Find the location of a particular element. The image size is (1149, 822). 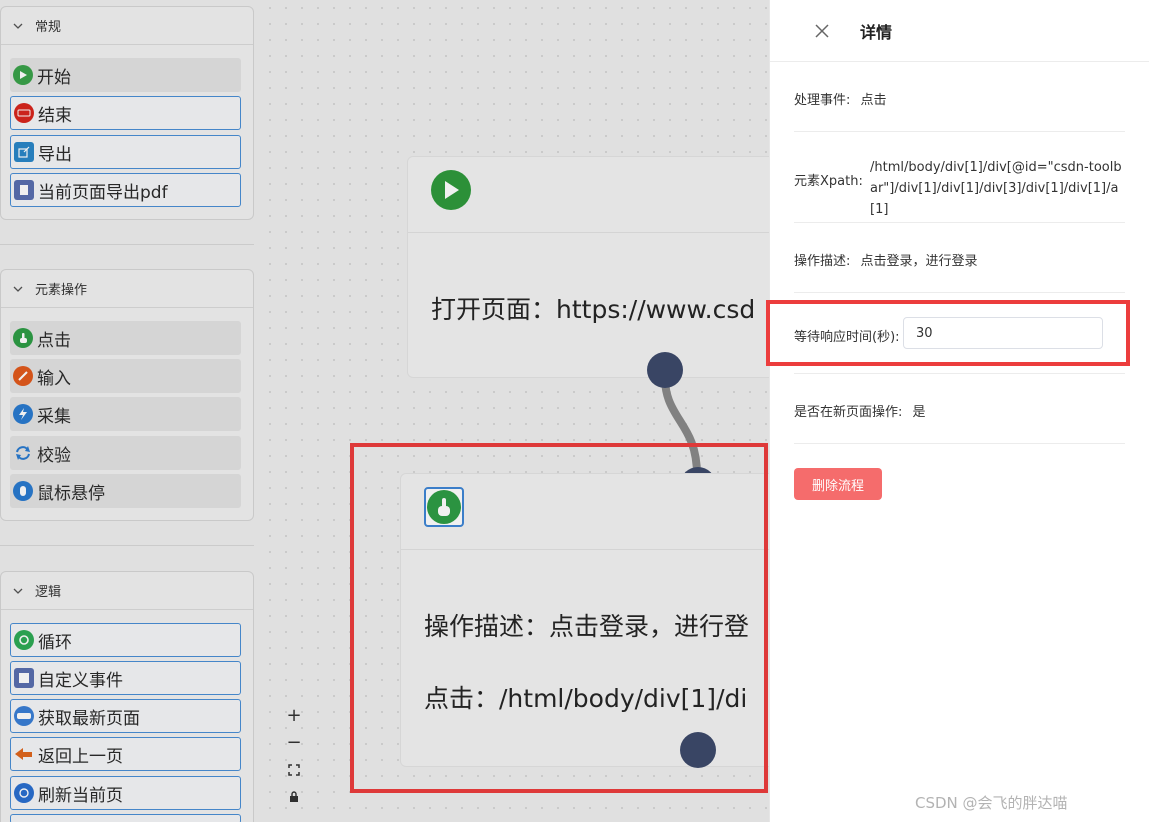

sidebar-item-export-pdf: 当前页面导出pdf is located at coordinates (125, 190).